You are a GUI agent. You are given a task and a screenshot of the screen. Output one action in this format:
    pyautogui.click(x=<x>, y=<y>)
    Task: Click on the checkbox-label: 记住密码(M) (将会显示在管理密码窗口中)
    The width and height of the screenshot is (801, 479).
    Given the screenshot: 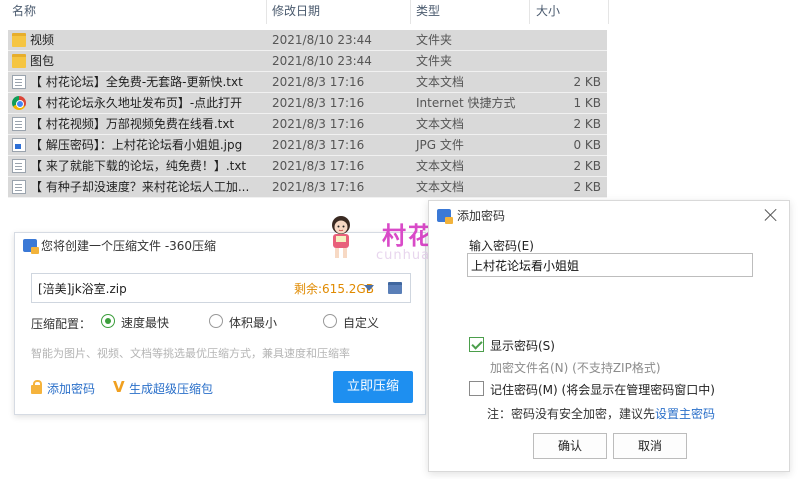 What is the action you would take?
    pyautogui.click(x=602, y=390)
    